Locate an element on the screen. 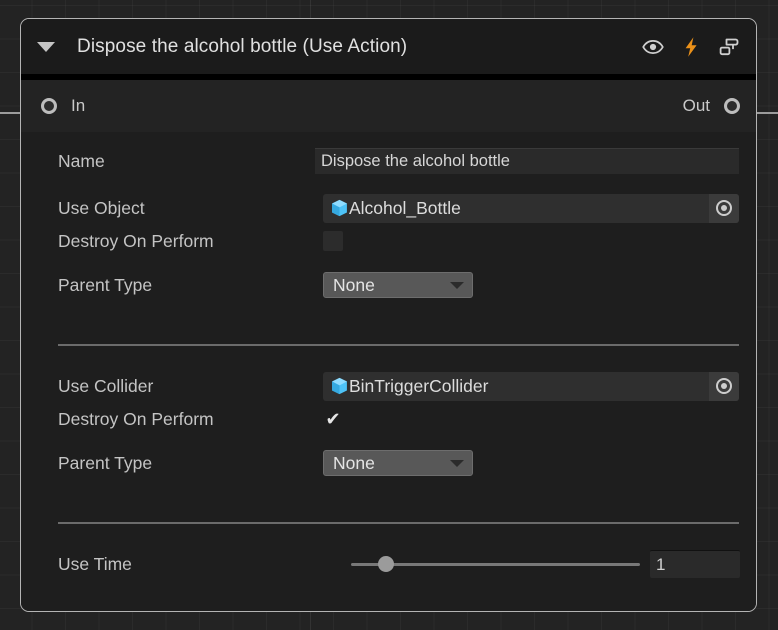  use-time-value-input is located at coordinates (695, 564).